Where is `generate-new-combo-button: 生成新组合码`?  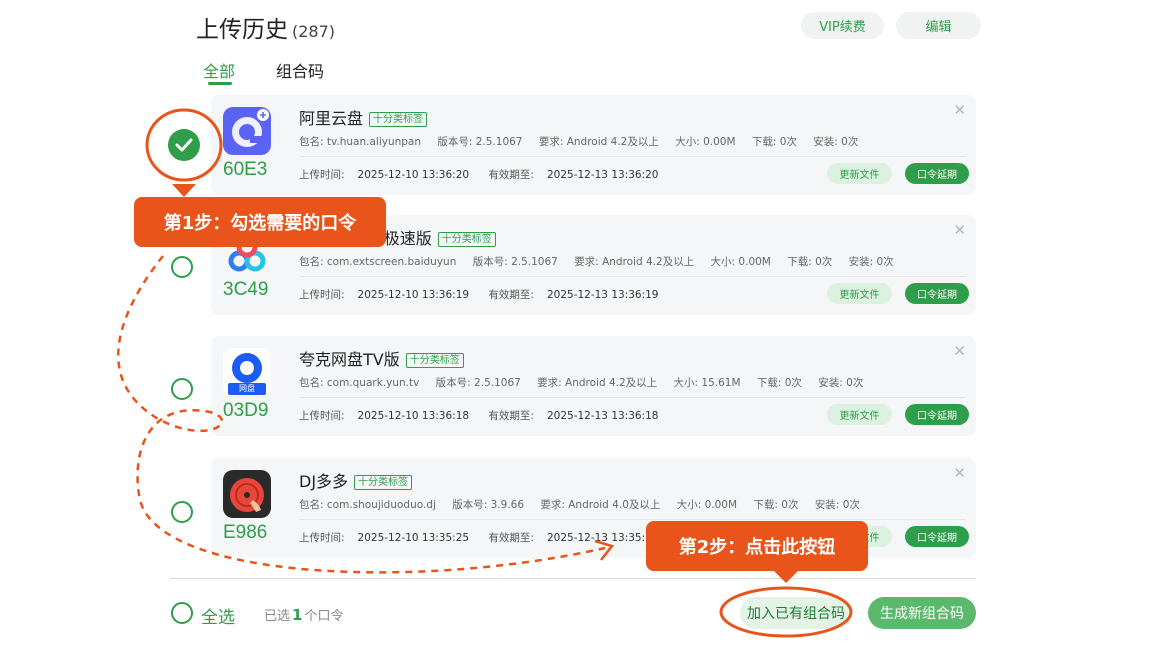
generate-new-combo-button: 生成新组合码 is located at coordinates (922, 613).